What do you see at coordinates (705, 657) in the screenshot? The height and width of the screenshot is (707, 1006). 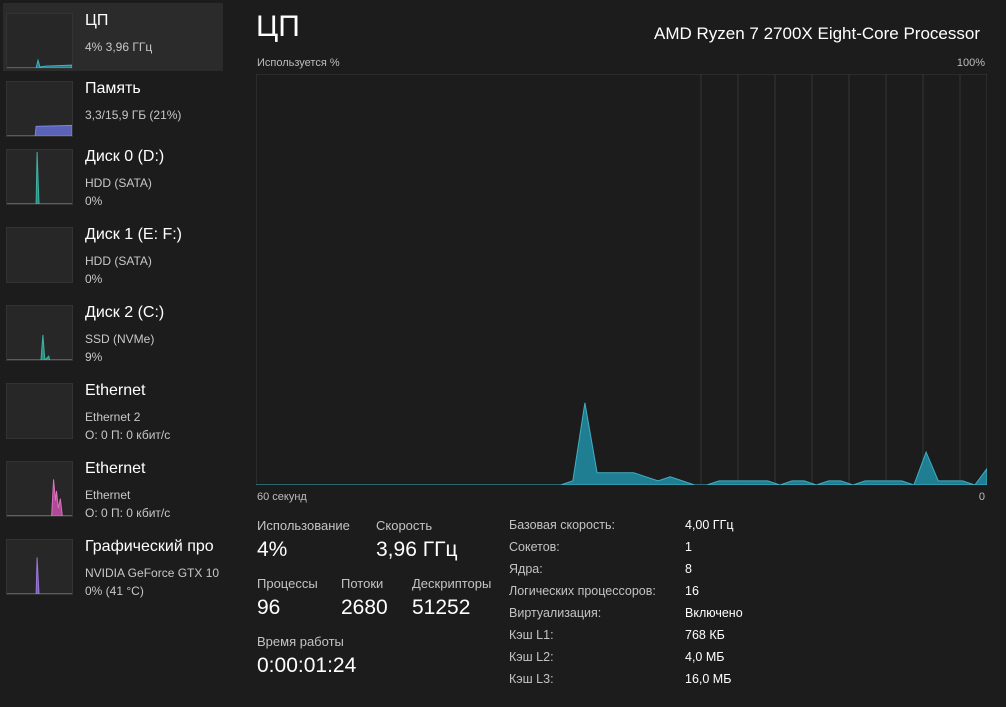 I see `spec-value: 4,0 МБ` at bounding box center [705, 657].